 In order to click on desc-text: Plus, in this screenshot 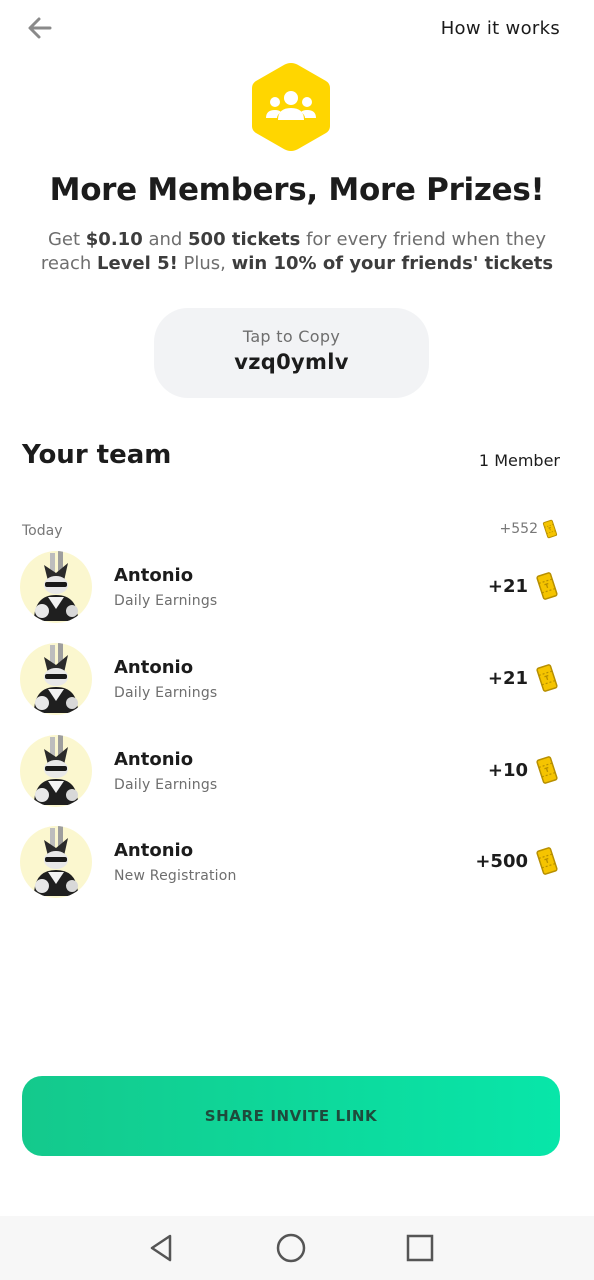, I will do `click(204, 263)`.